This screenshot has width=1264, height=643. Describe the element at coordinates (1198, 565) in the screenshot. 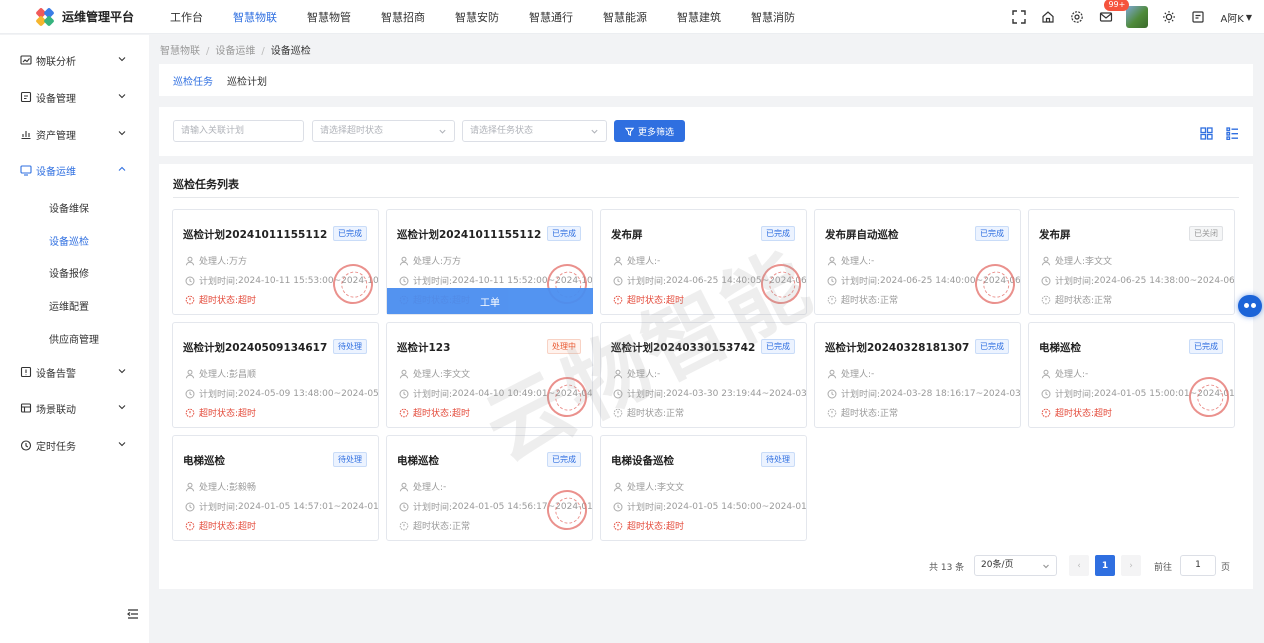

I see `goto-page-input: 1` at that location.